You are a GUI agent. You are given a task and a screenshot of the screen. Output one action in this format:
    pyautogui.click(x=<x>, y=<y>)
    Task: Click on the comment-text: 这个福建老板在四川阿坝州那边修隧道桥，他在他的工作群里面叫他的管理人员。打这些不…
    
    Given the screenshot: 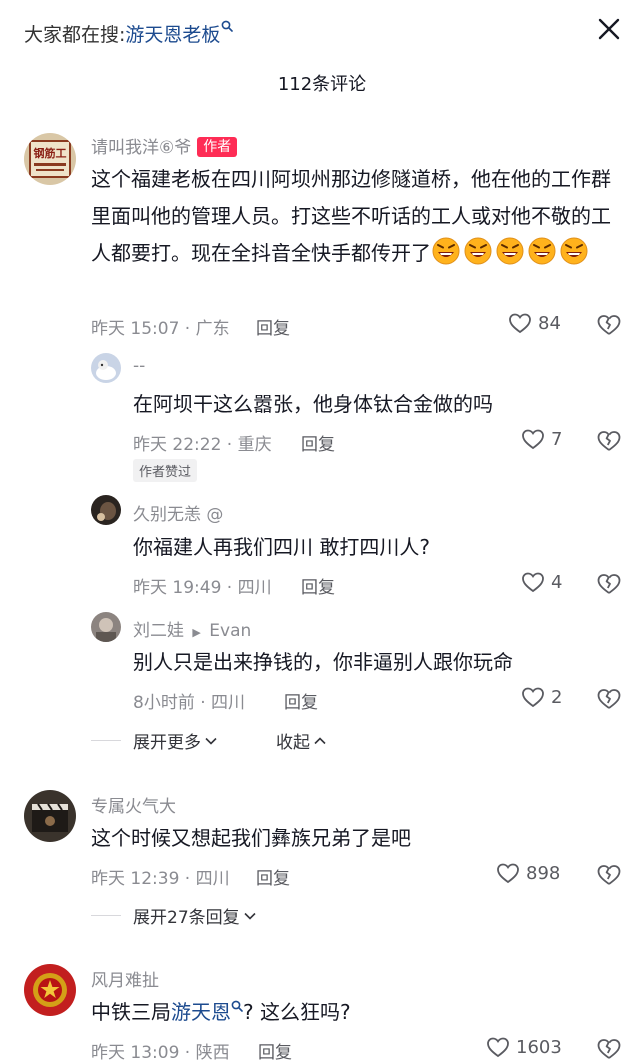 What is the action you would take?
    pyautogui.click(x=356, y=216)
    